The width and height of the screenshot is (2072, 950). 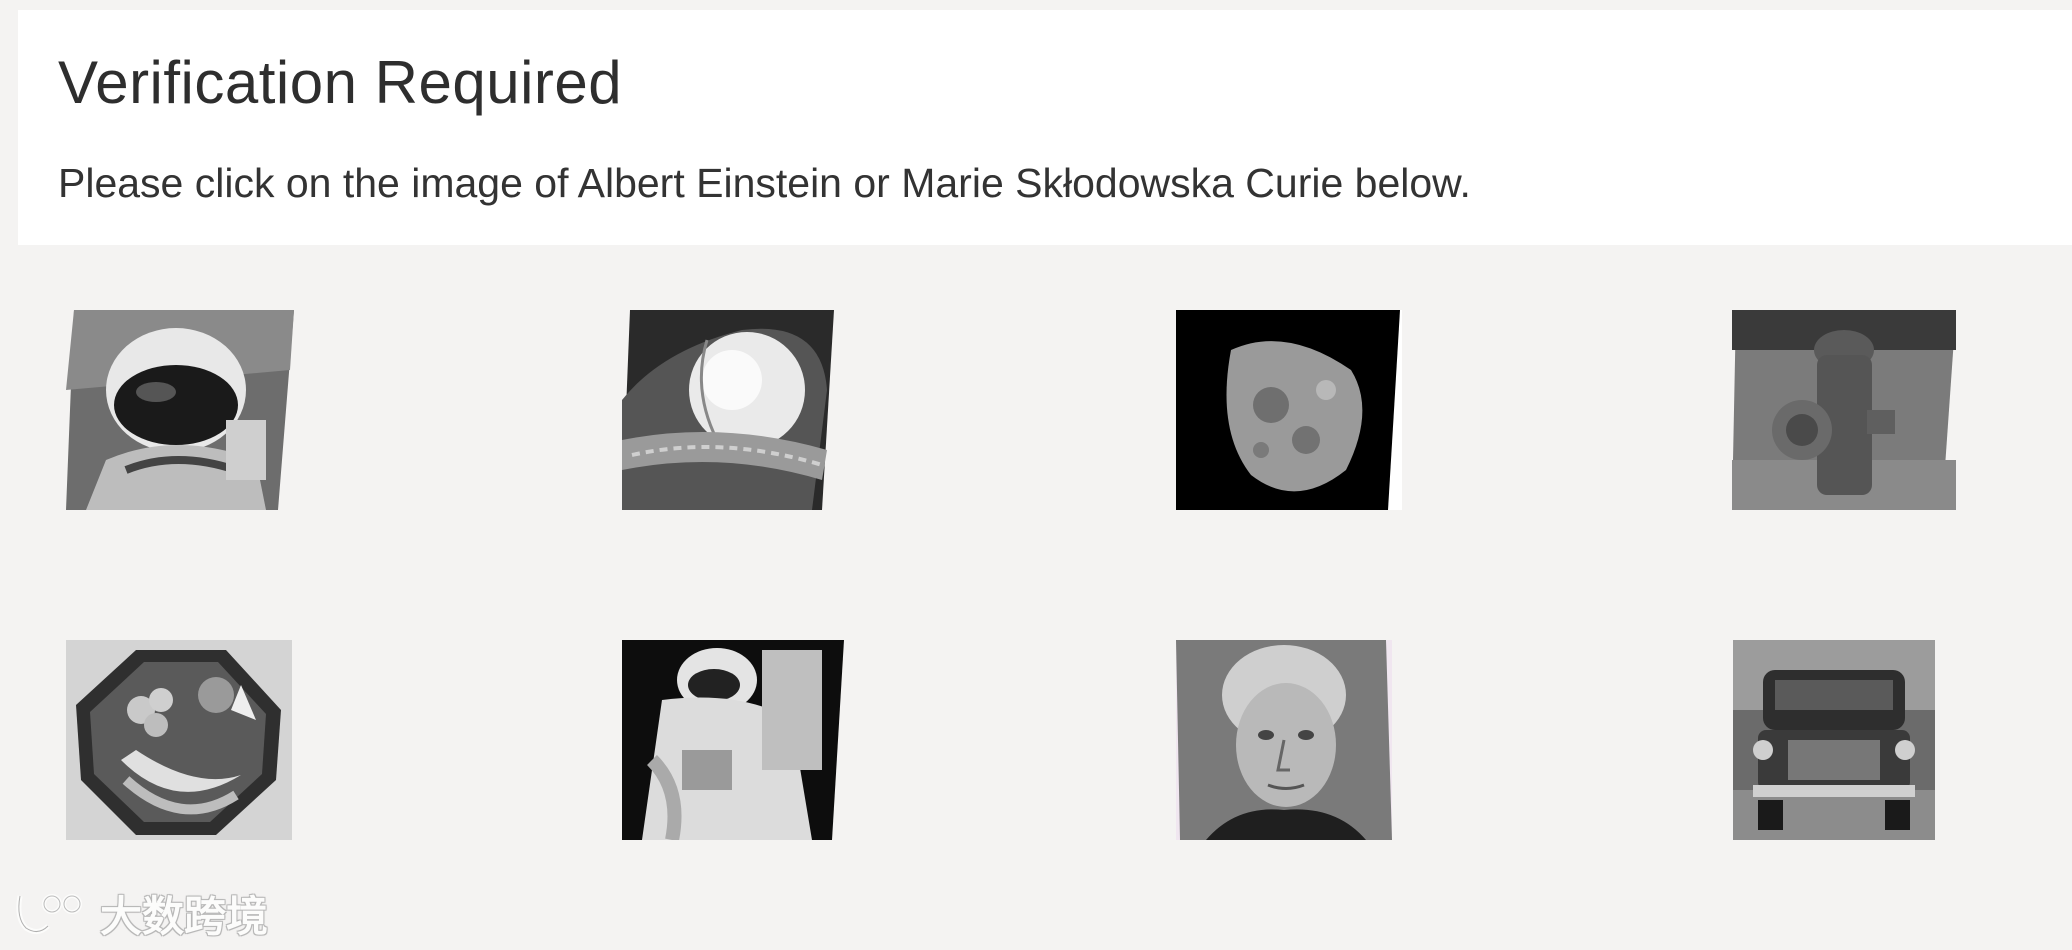 I want to click on astronaut-helmet-image, so click(x=180, y=410).